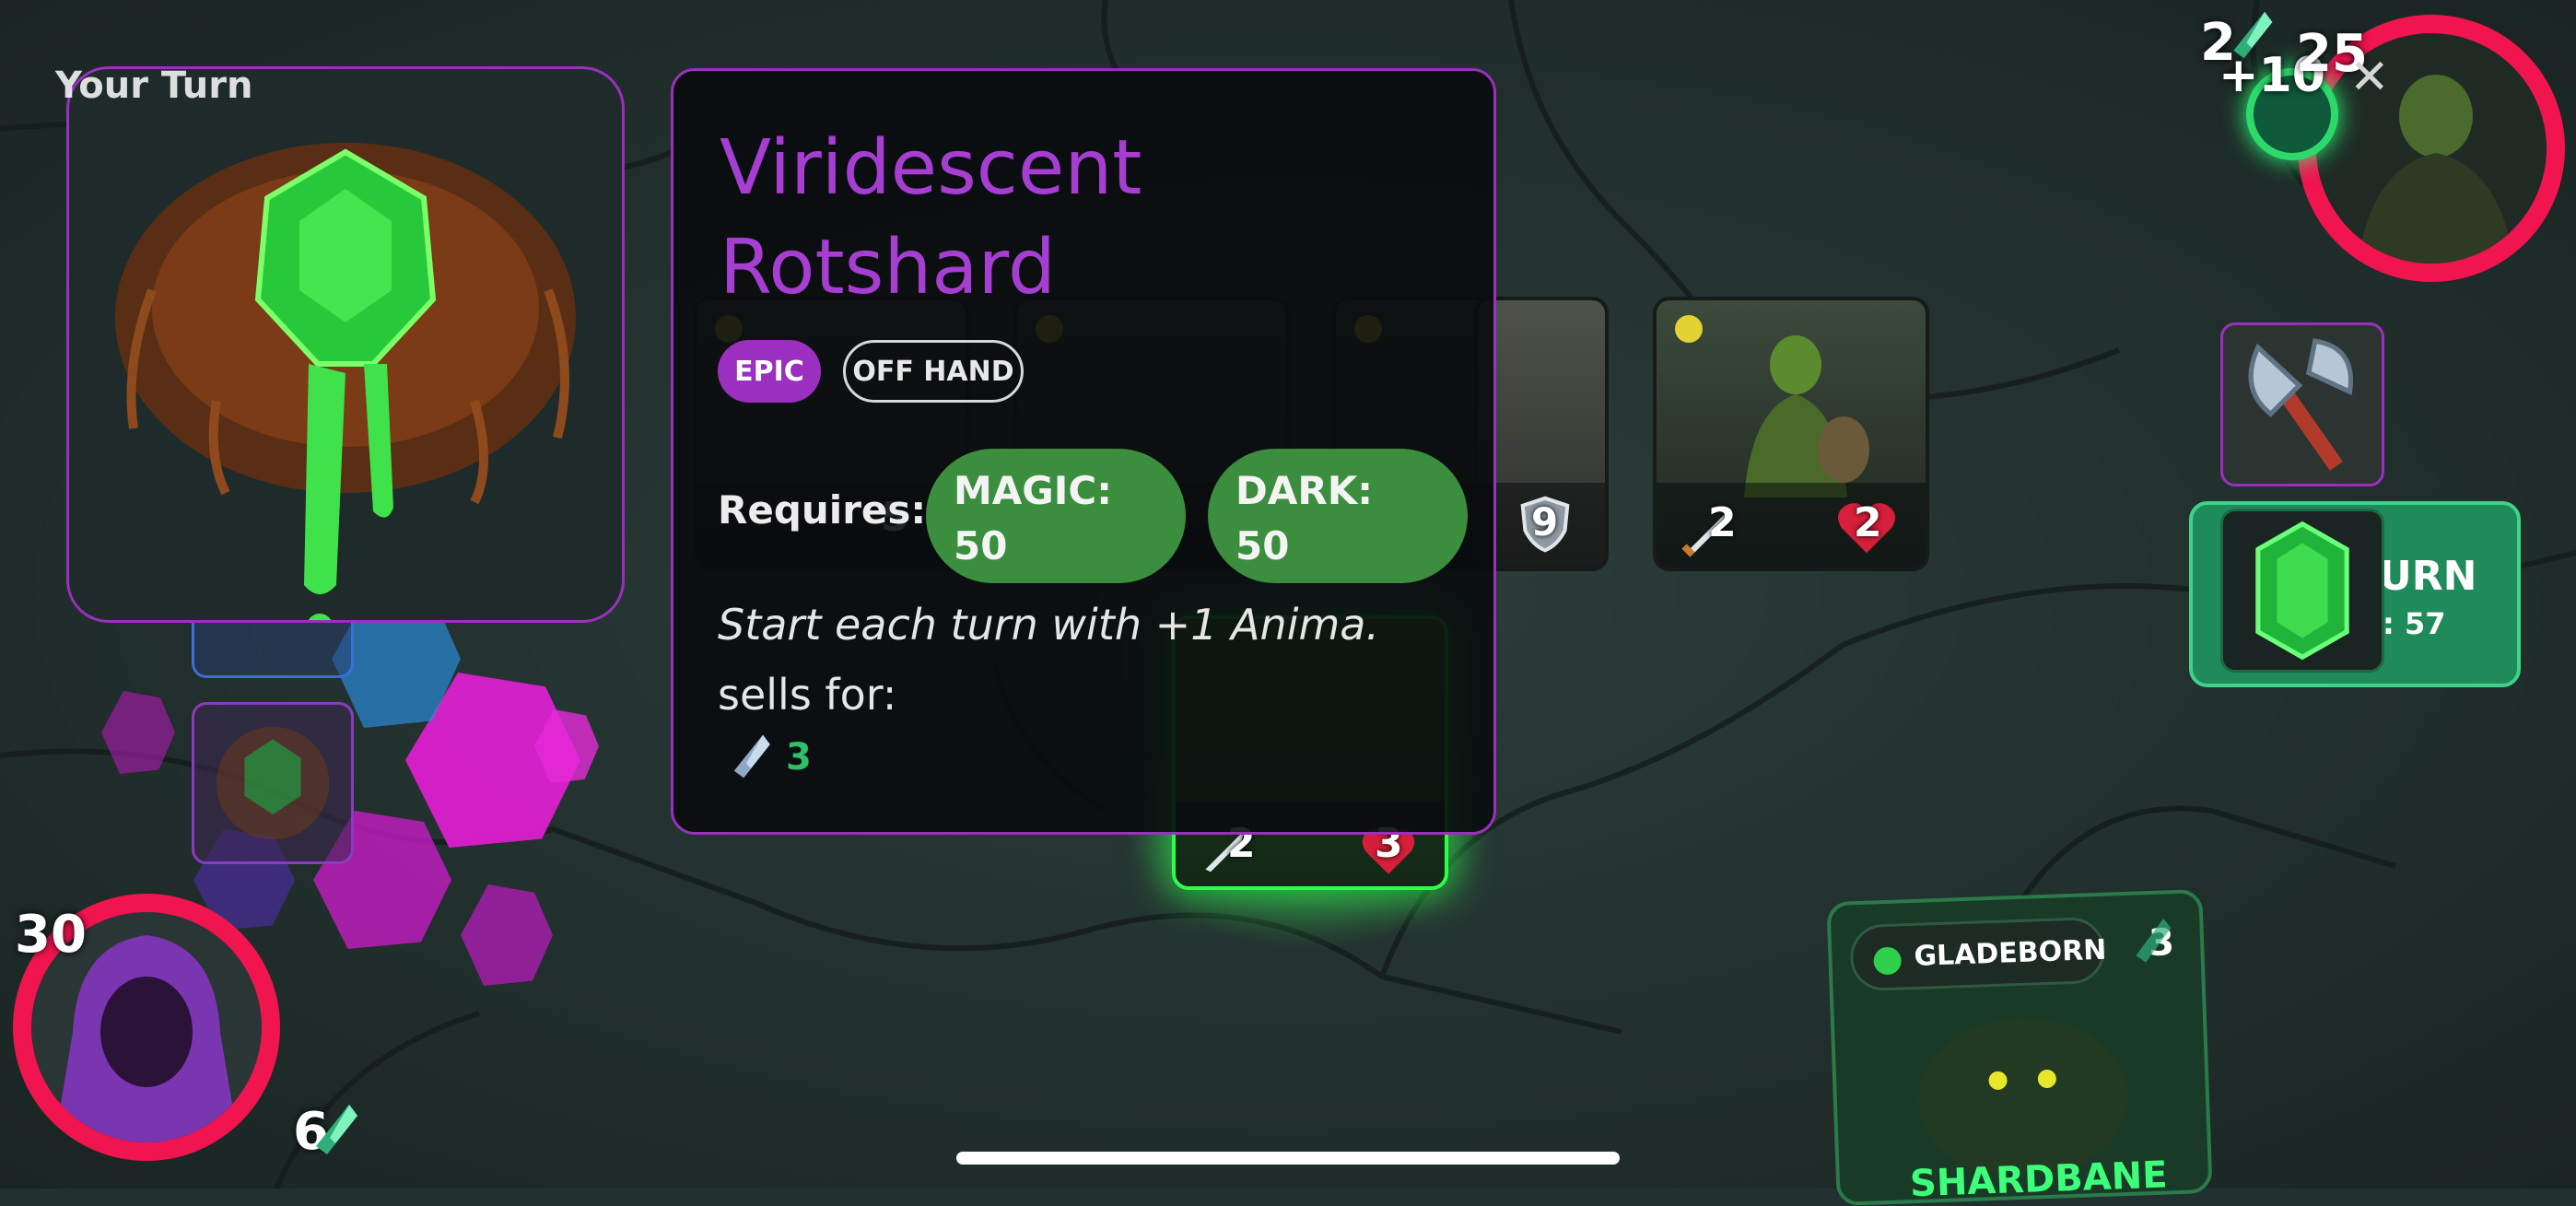 The image size is (2576, 1206). Describe the element at coordinates (1722, 523) in the screenshot. I see `attack-value: 2` at that location.